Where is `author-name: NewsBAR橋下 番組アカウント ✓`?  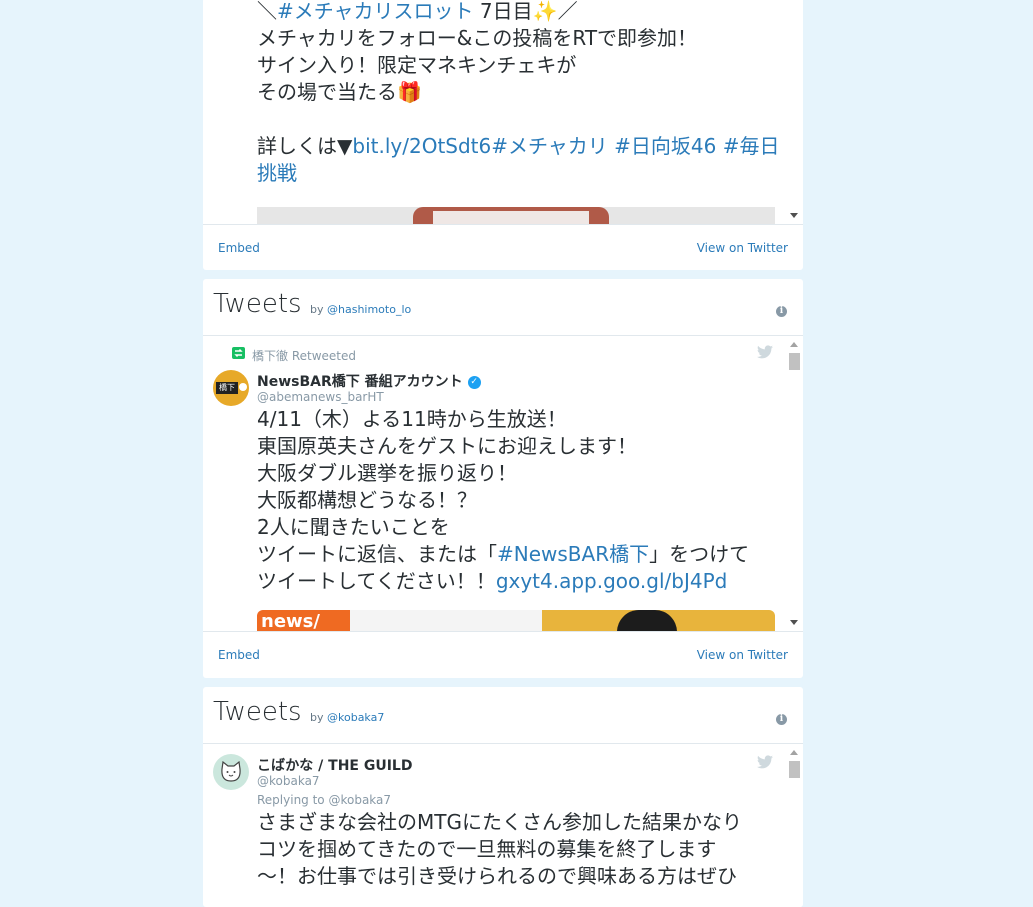 author-name: NewsBAR橋下 番組アカウント ✓ is located at coordinates (369, 381).